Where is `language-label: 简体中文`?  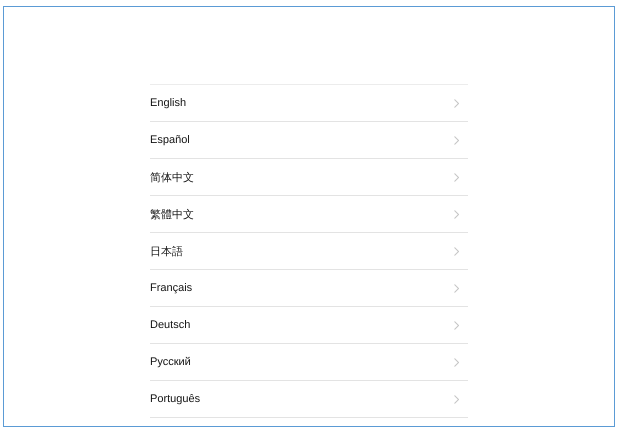 language-label: 简体中文 is located at coordinates (172, 177).